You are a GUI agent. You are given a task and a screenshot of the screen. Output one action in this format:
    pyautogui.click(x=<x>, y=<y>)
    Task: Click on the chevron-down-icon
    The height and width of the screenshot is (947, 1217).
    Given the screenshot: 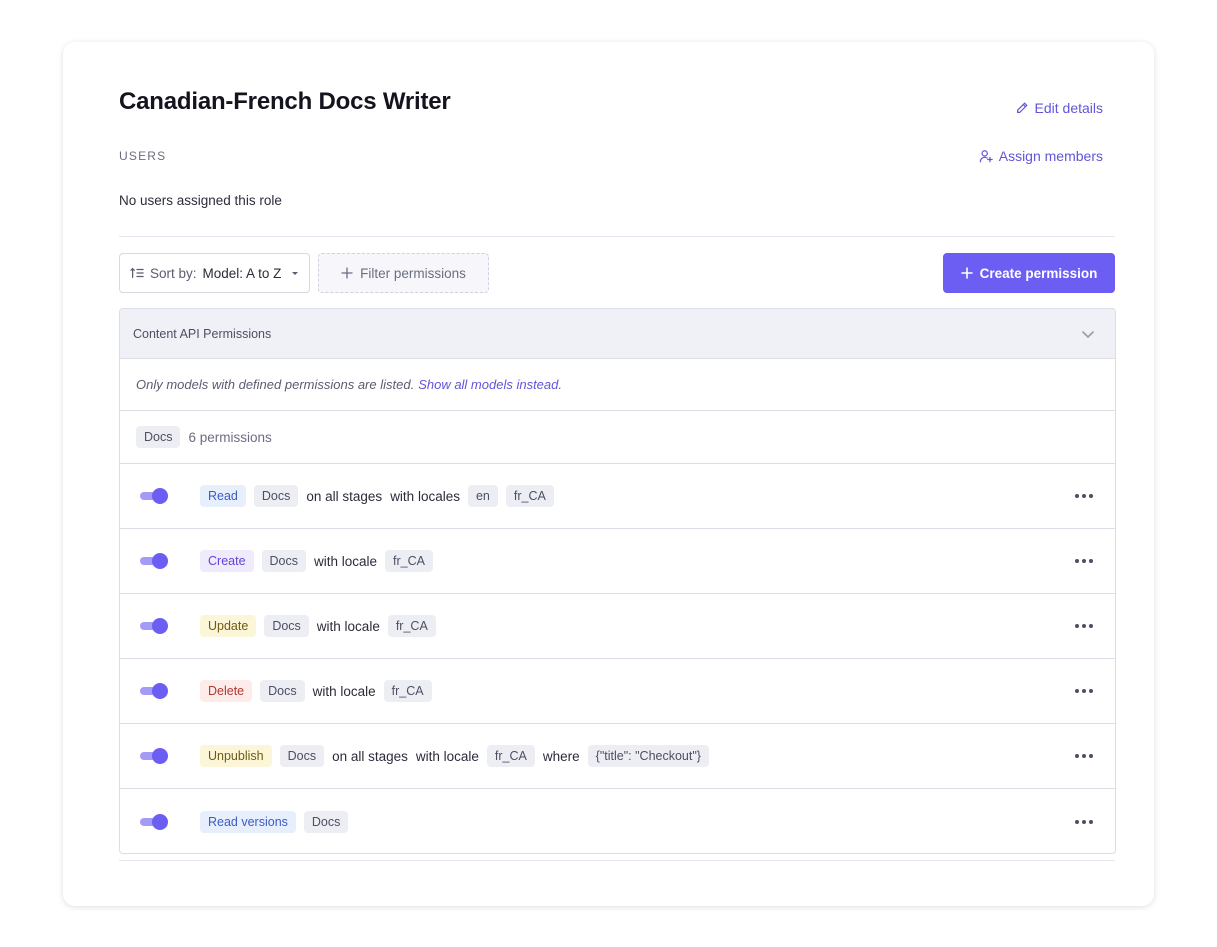 What is the action you would take?
    pyautogui.click(x=1088, y=334)
    